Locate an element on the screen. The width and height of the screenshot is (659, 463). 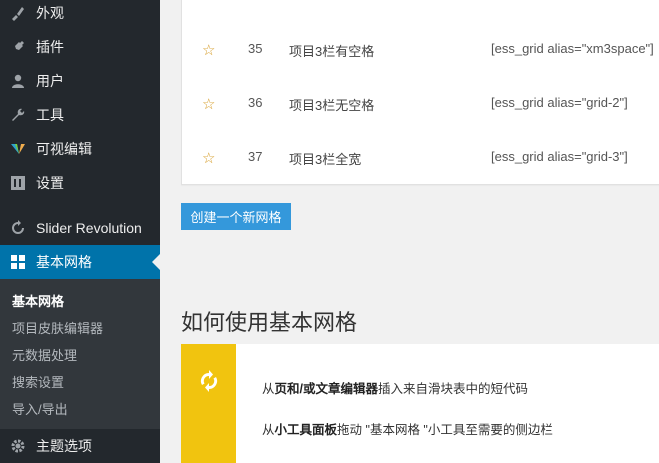
menu-item-settings: 设置 is located at coordinates (80, 183).